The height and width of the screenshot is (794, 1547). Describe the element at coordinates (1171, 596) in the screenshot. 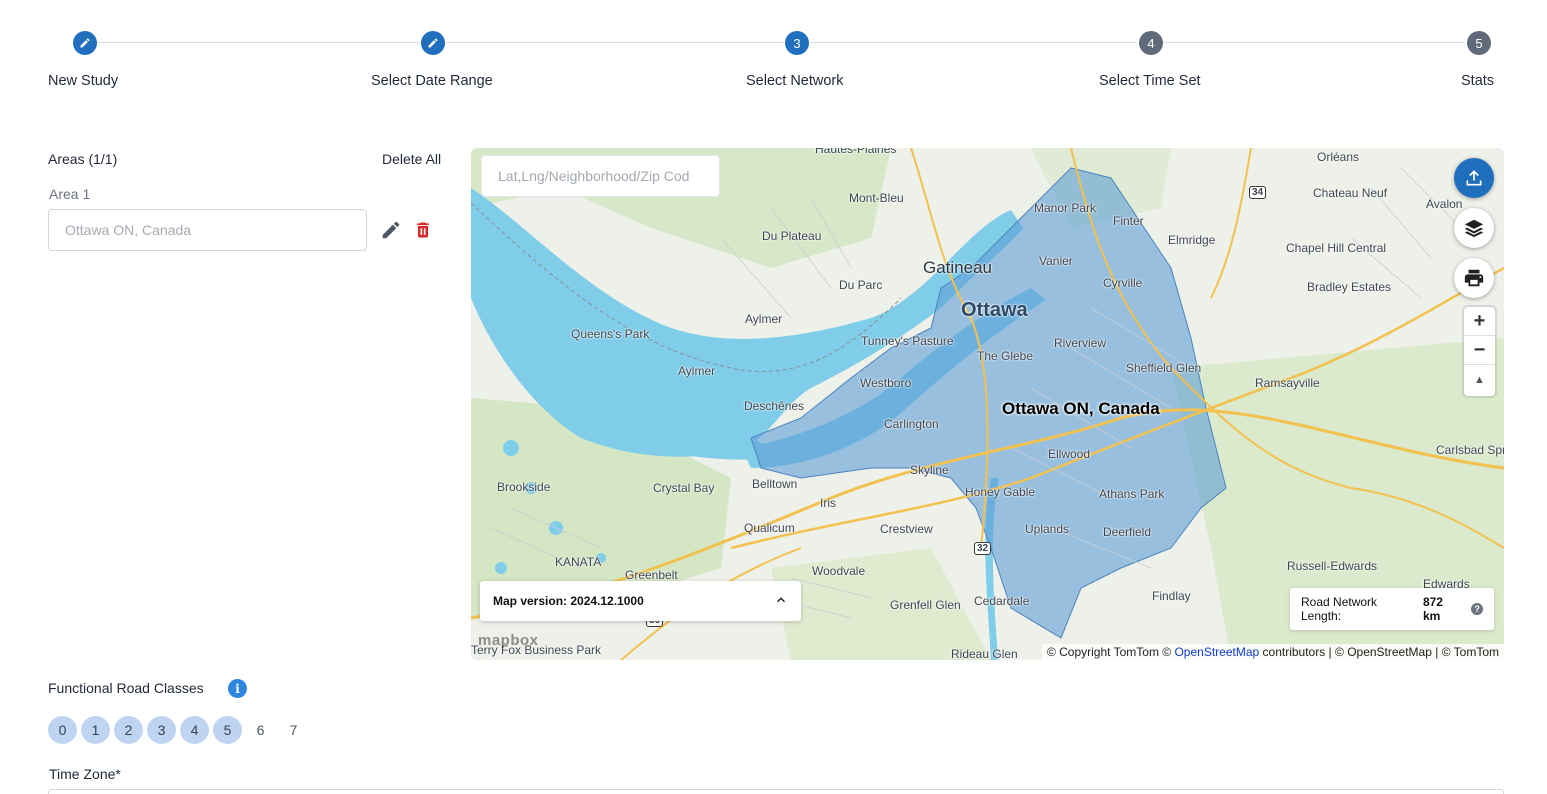

I see `map-place-label: Findlay` at that location.